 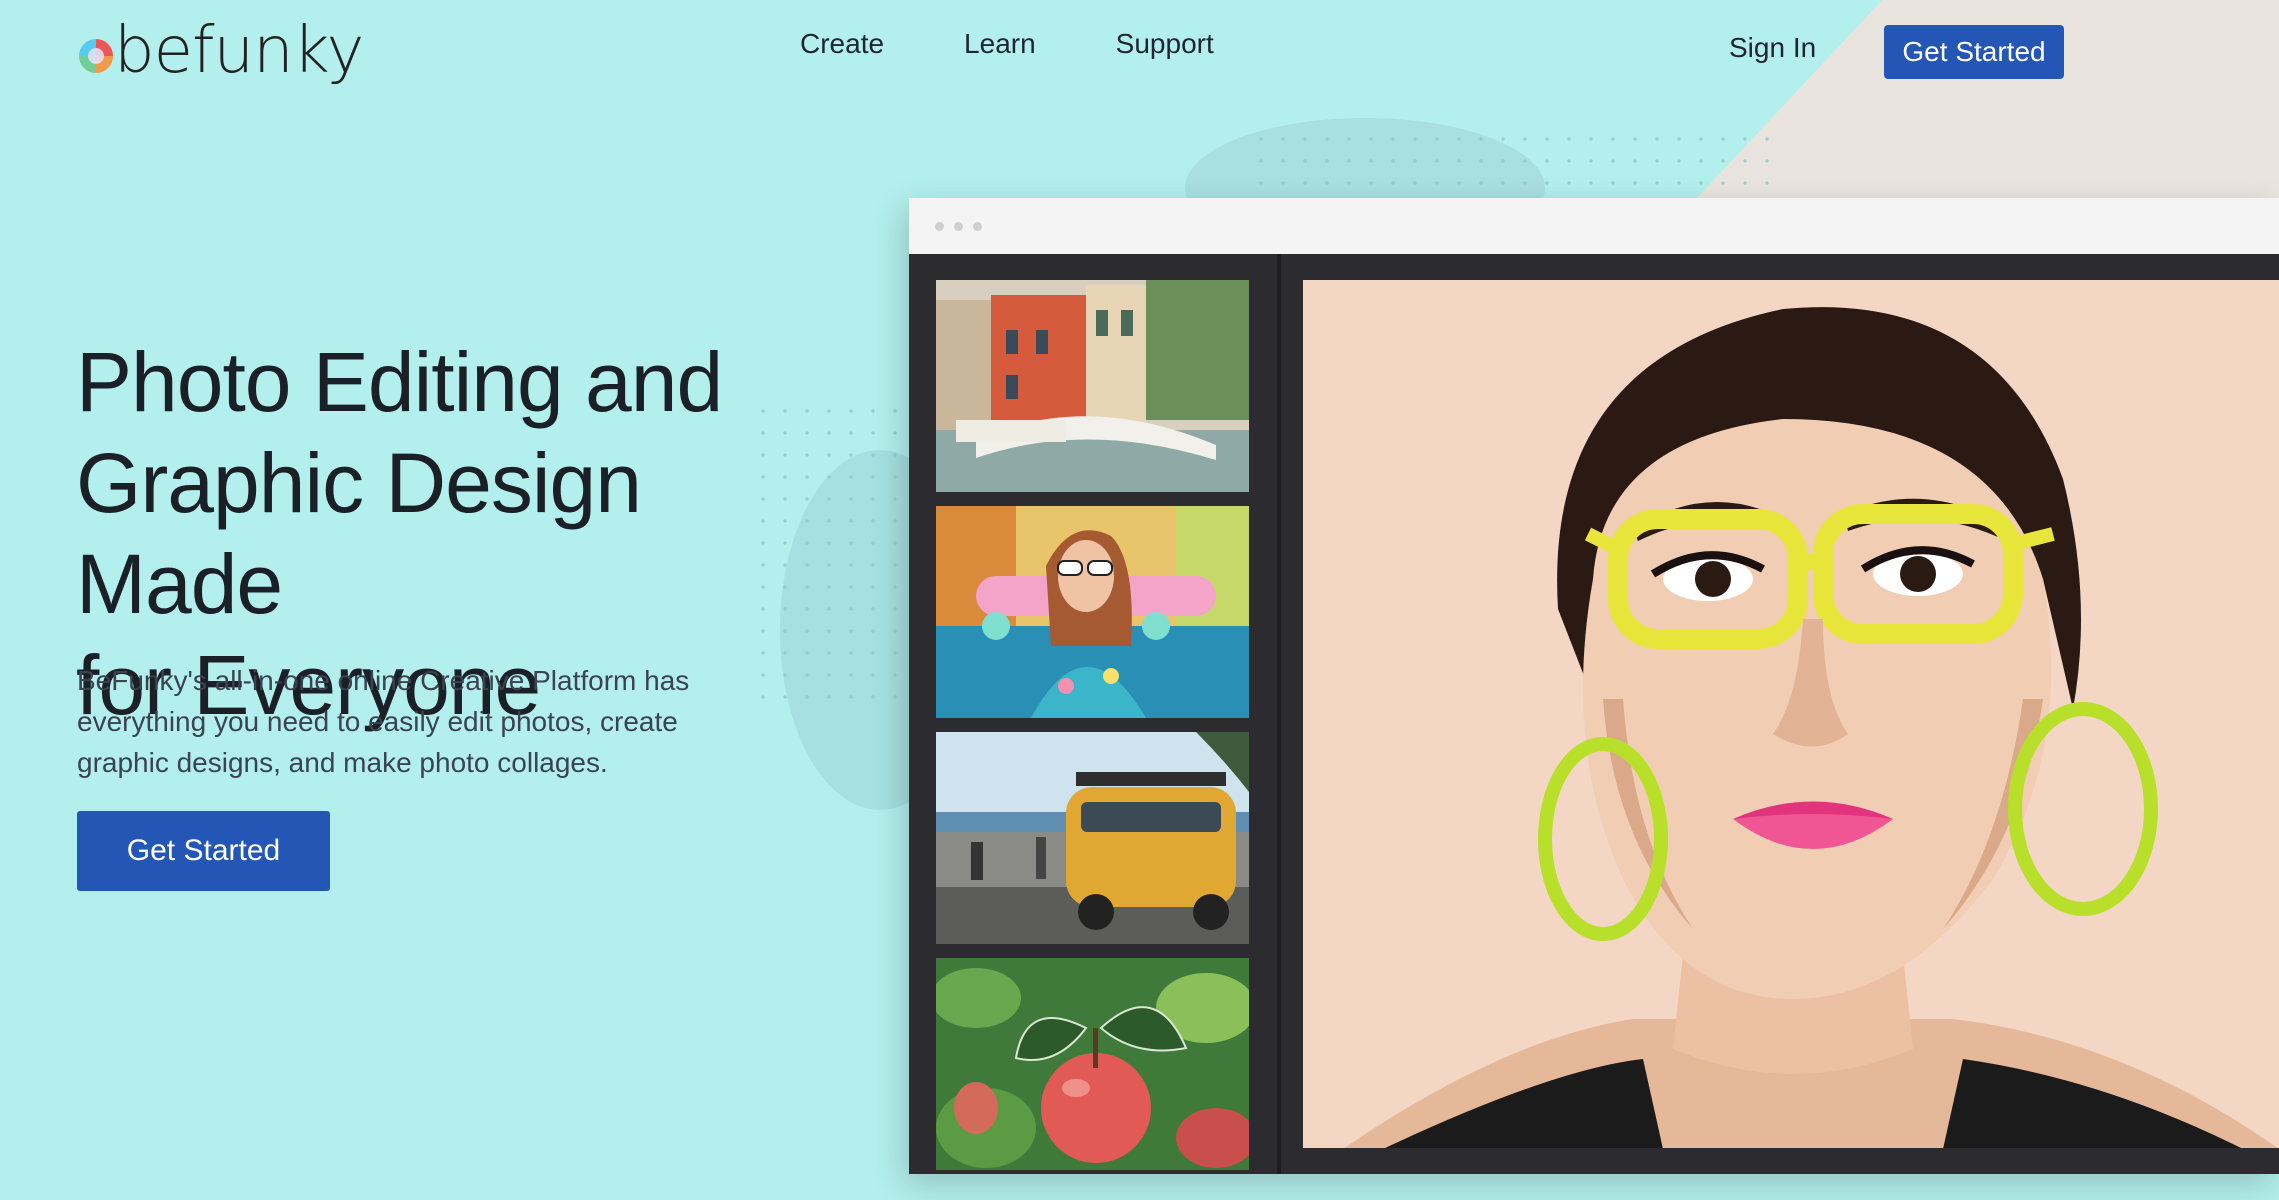 What do you see at coordinates (1772, 48) in the screenshot?
I see `sign-in-link: Sign In` at bounding box center [1772, 48].